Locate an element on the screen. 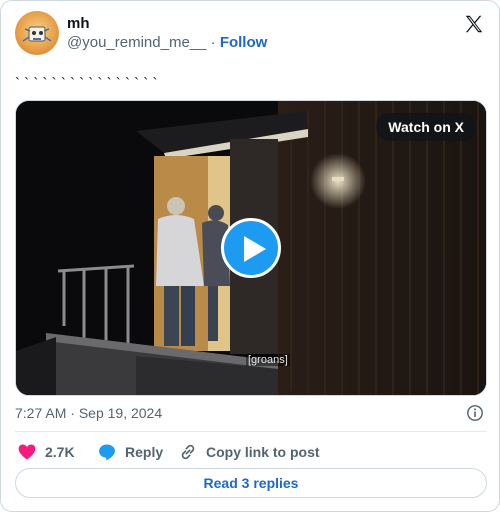 The height and width of the screenshot is (512, 500). post-text: ` ` ` ` ` ` ` ` ` ` ` ` ` ` ` ` is located at coordinates (86, 83).